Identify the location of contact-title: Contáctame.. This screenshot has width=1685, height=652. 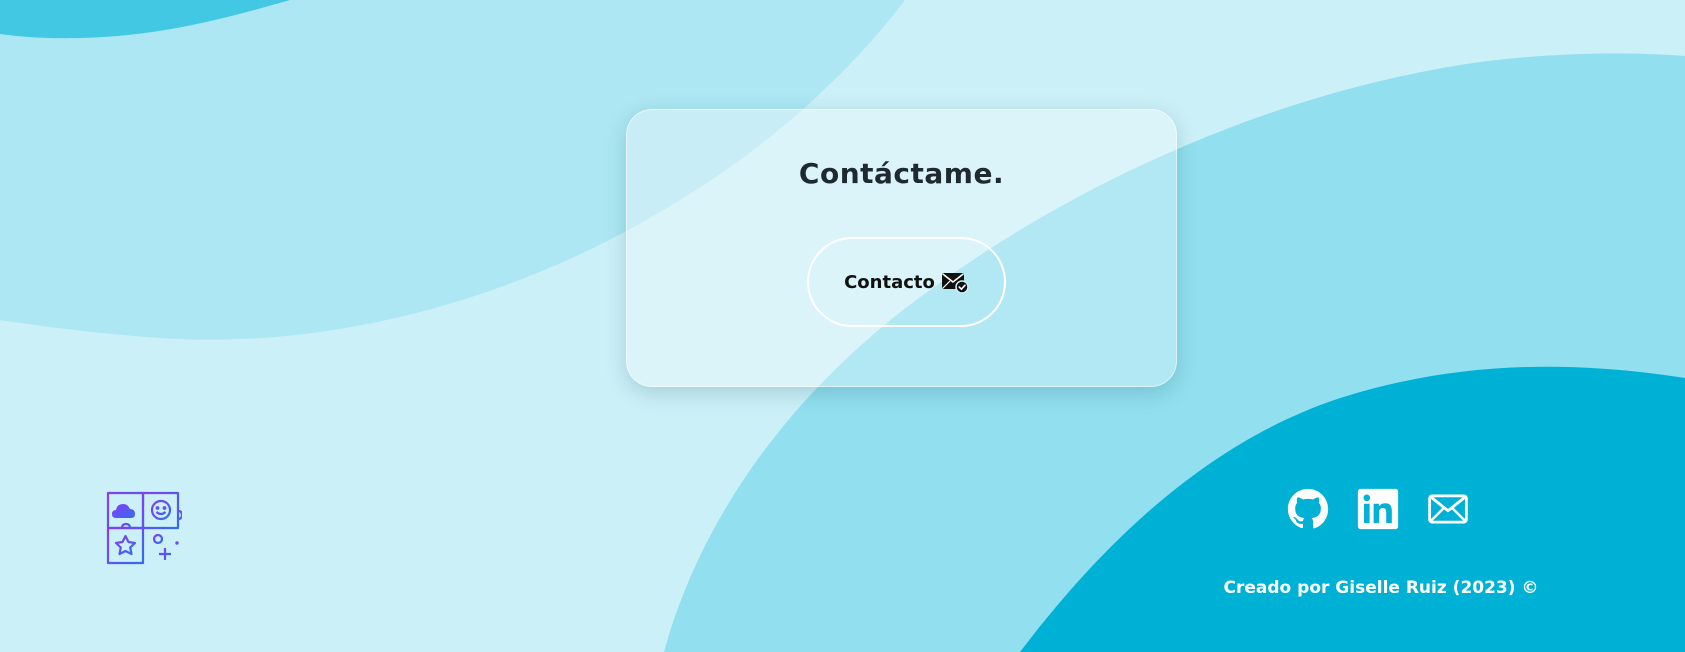
(901, 173).